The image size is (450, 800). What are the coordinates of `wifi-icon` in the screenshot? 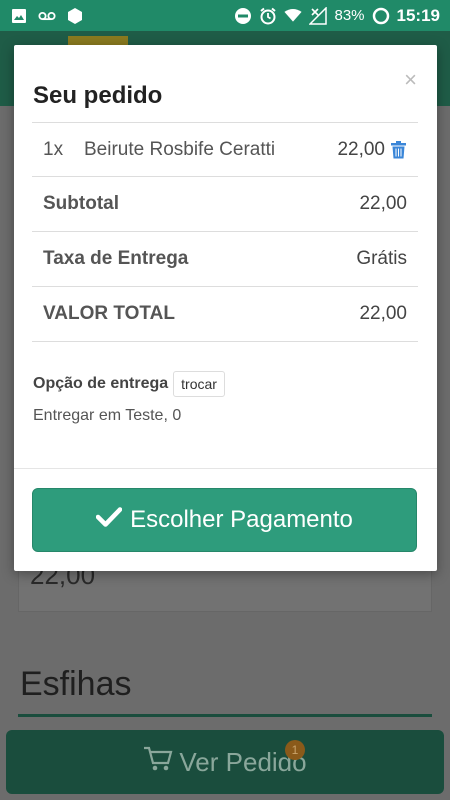 It's located at (293, 16).